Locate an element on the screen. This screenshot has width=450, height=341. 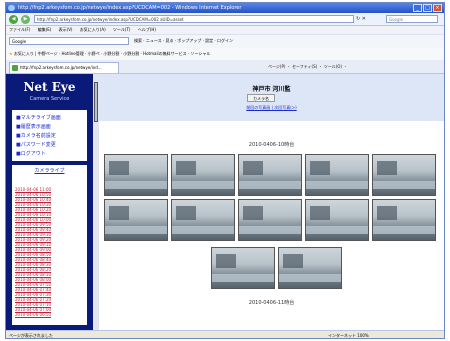
list-header: 1 静止画一覧 is located at coordinates (49, 181).